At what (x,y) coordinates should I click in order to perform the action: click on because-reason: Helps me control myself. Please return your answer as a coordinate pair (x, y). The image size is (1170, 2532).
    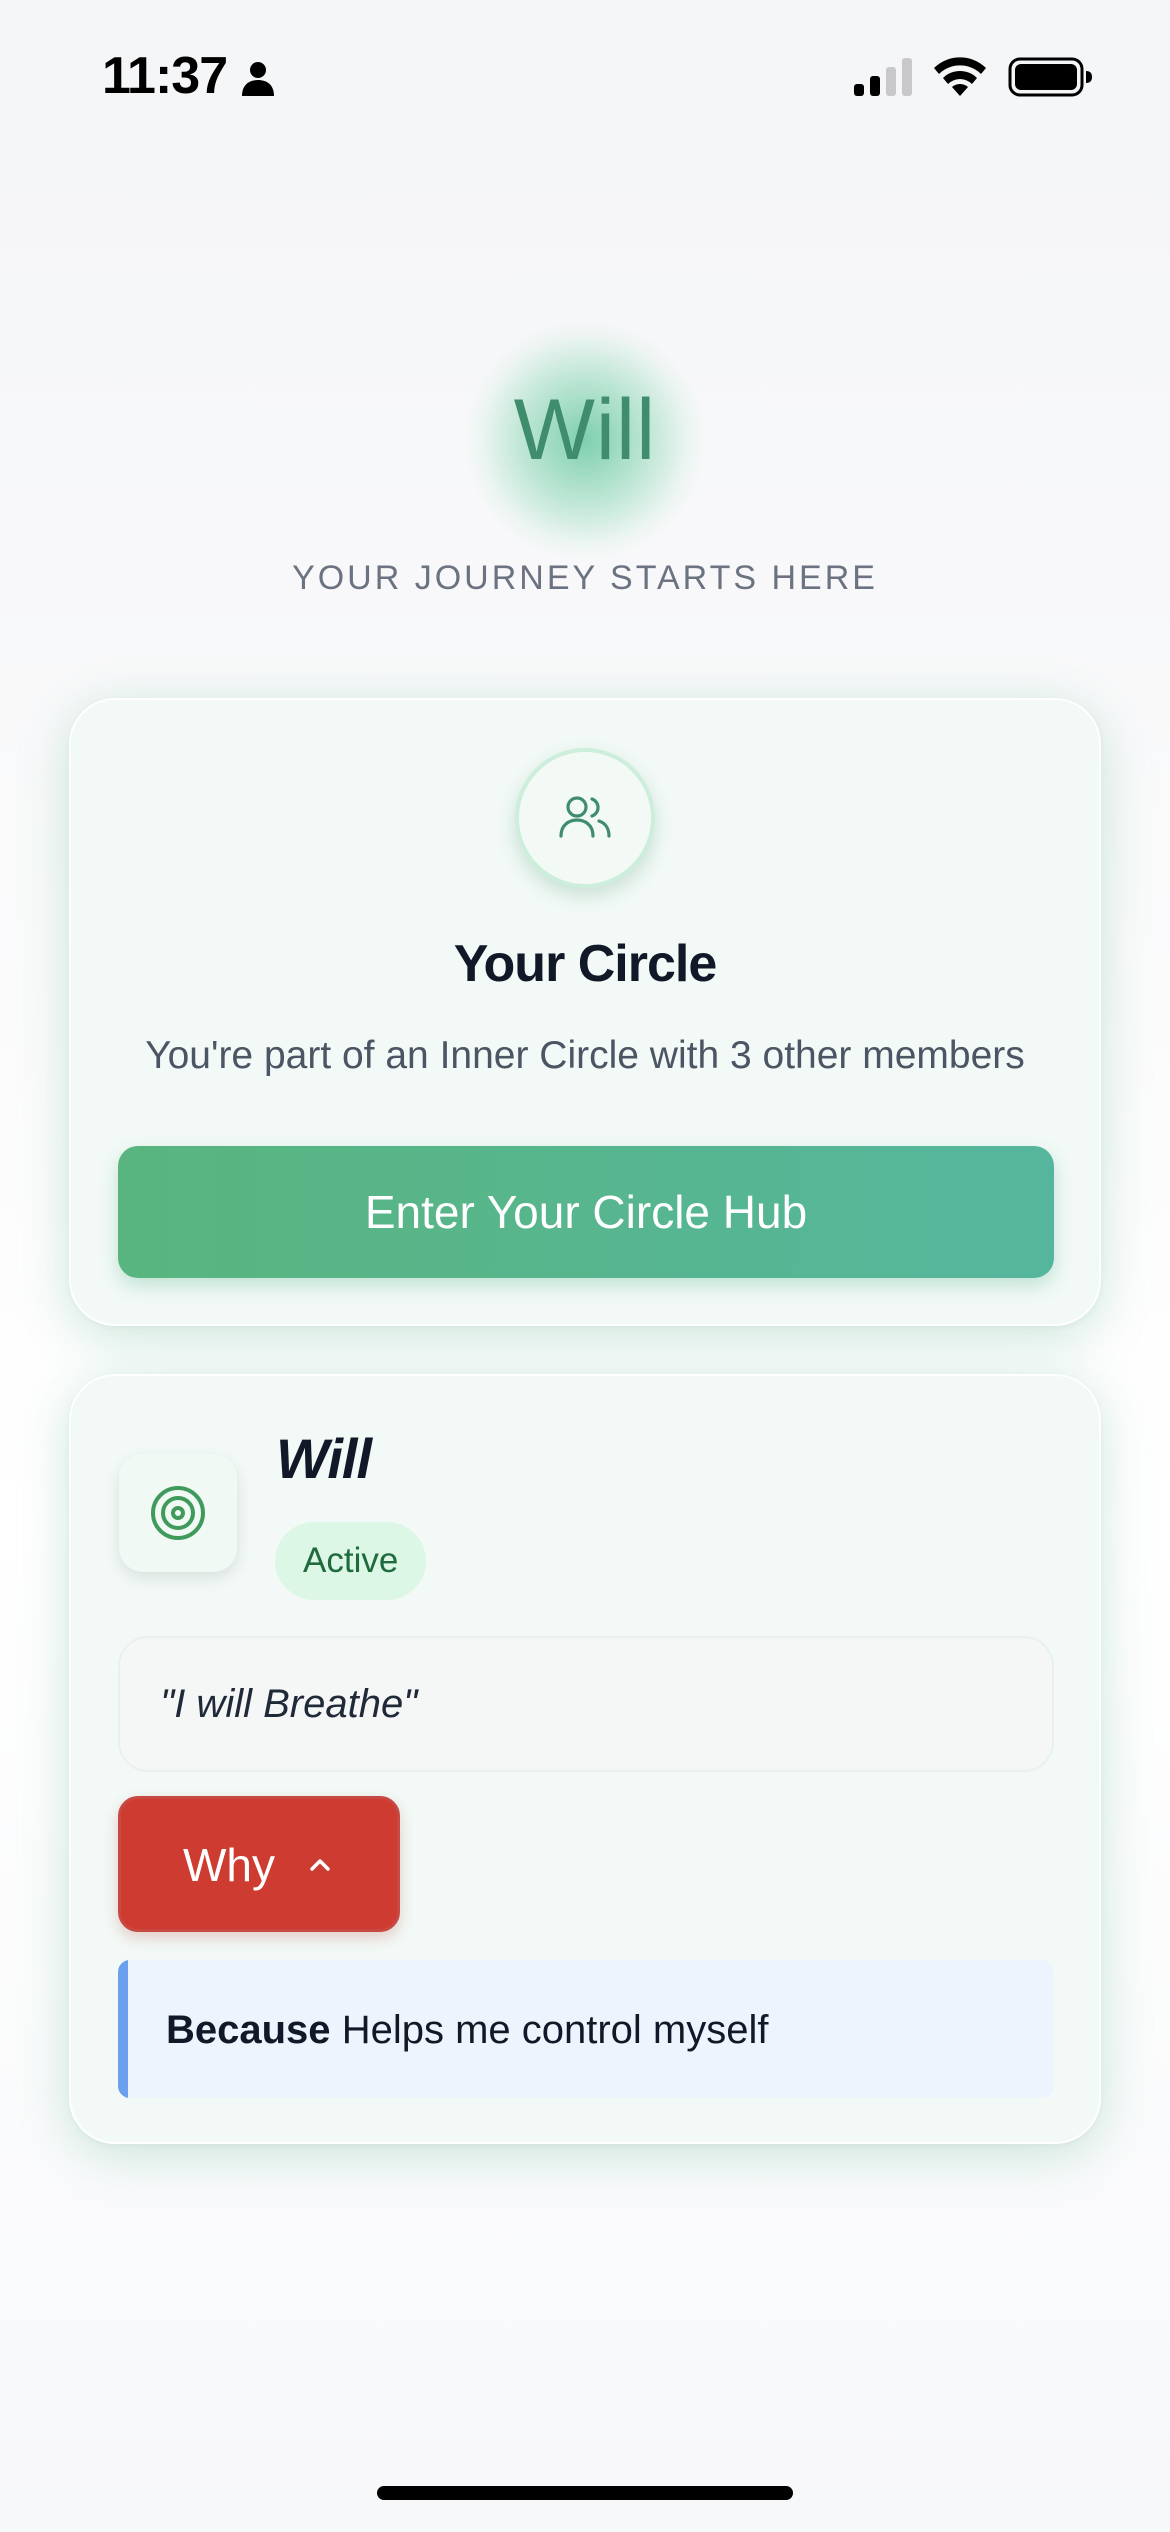
    Looking at the image, I should click on (555, 2030).